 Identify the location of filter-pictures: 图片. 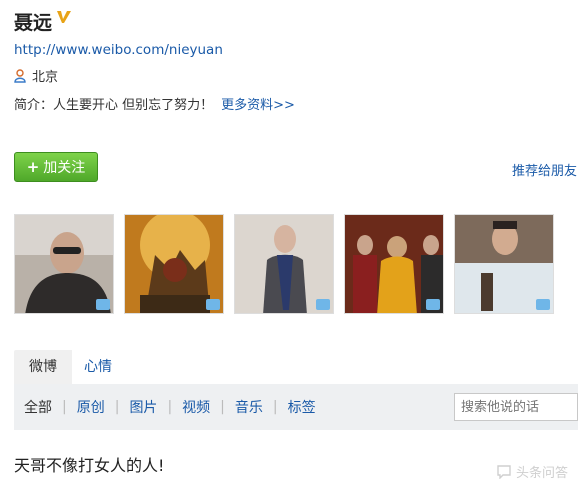
(143, 407).